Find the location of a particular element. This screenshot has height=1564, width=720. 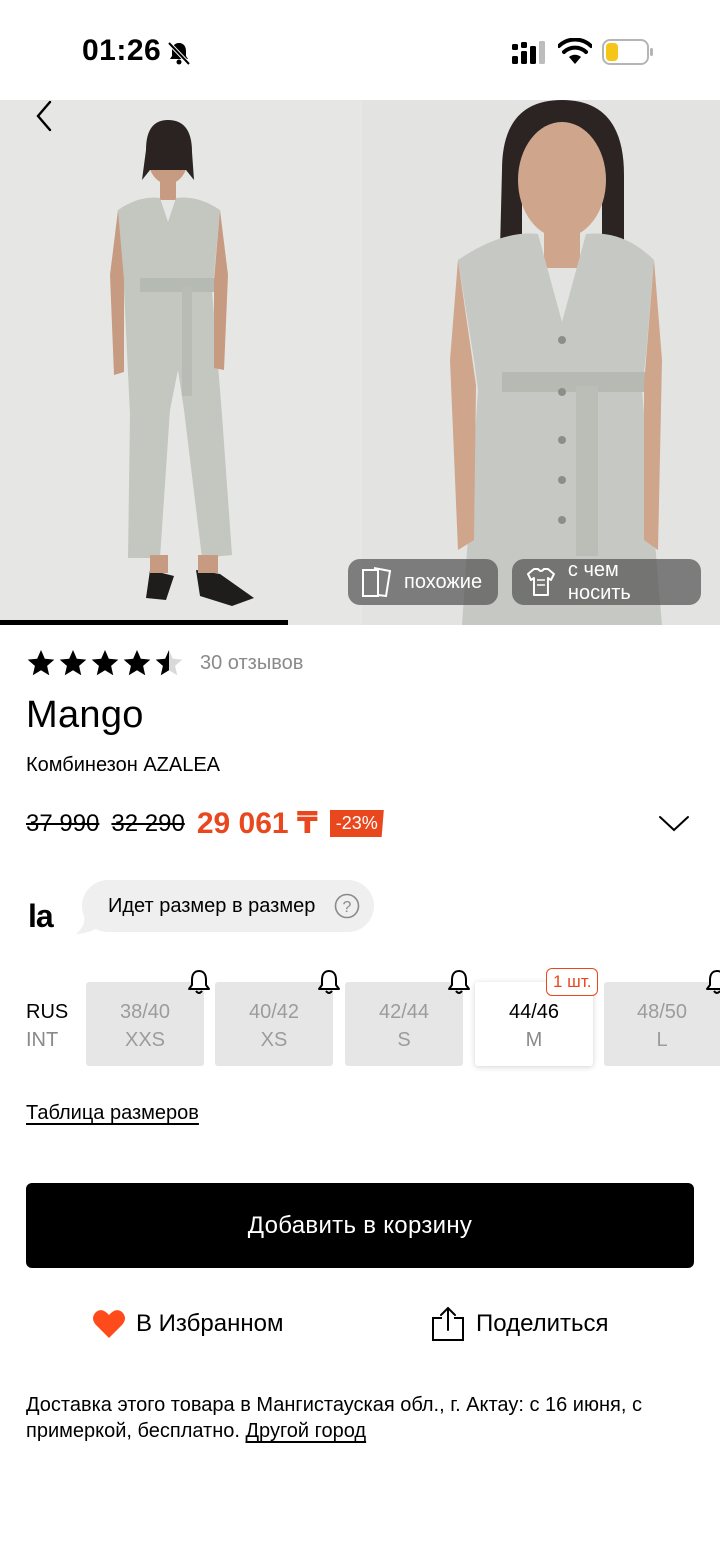

back-chevron-icon is located at coordinates (45, 118).